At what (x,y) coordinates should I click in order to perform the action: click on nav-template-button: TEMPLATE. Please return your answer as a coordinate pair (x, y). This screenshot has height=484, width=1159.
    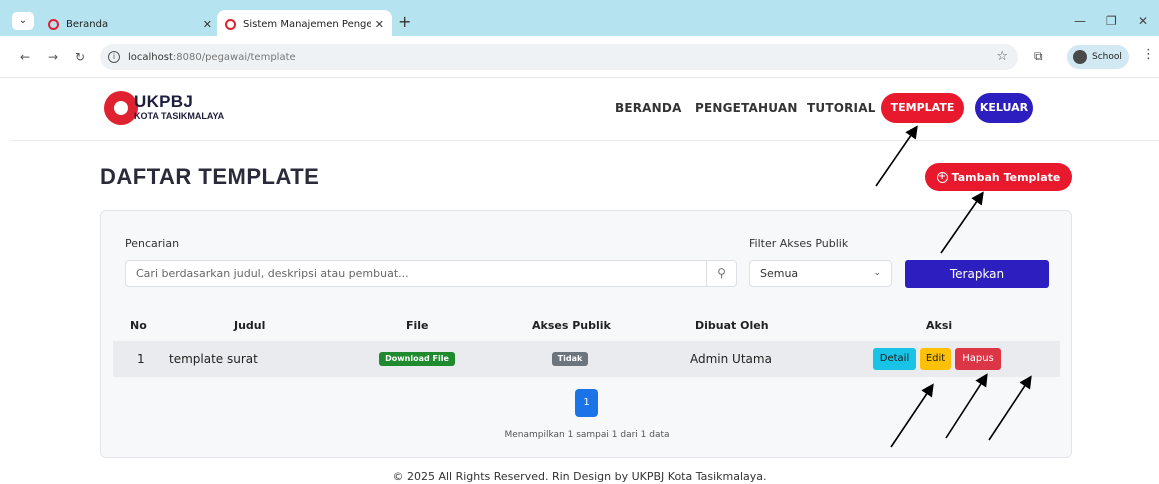
    Looking at the image, I should click on (922, 108).